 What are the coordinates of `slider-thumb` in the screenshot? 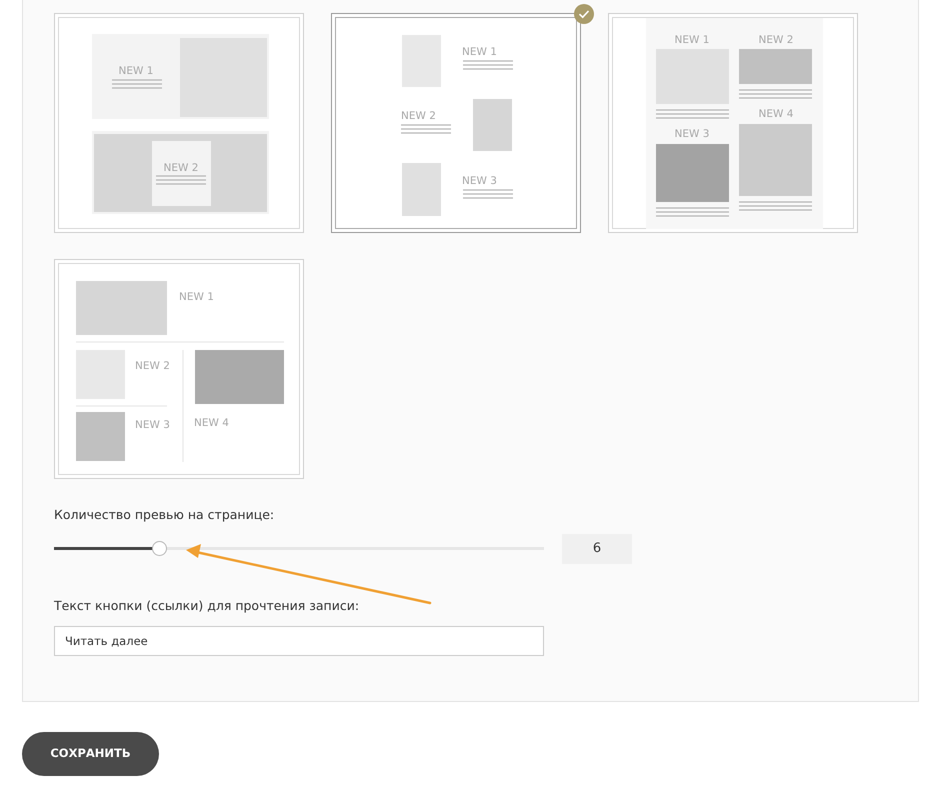 It's located at (159, 548).